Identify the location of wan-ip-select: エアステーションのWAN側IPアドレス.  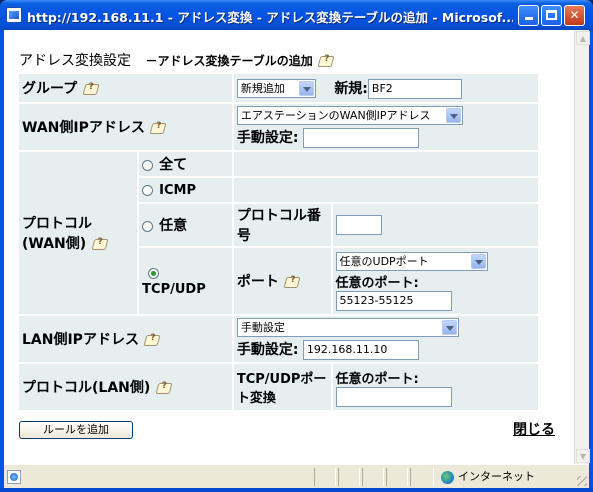
(349, 115).